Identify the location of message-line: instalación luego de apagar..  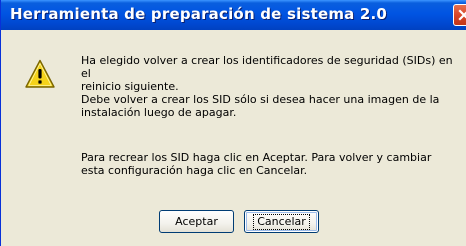
(159, 112).